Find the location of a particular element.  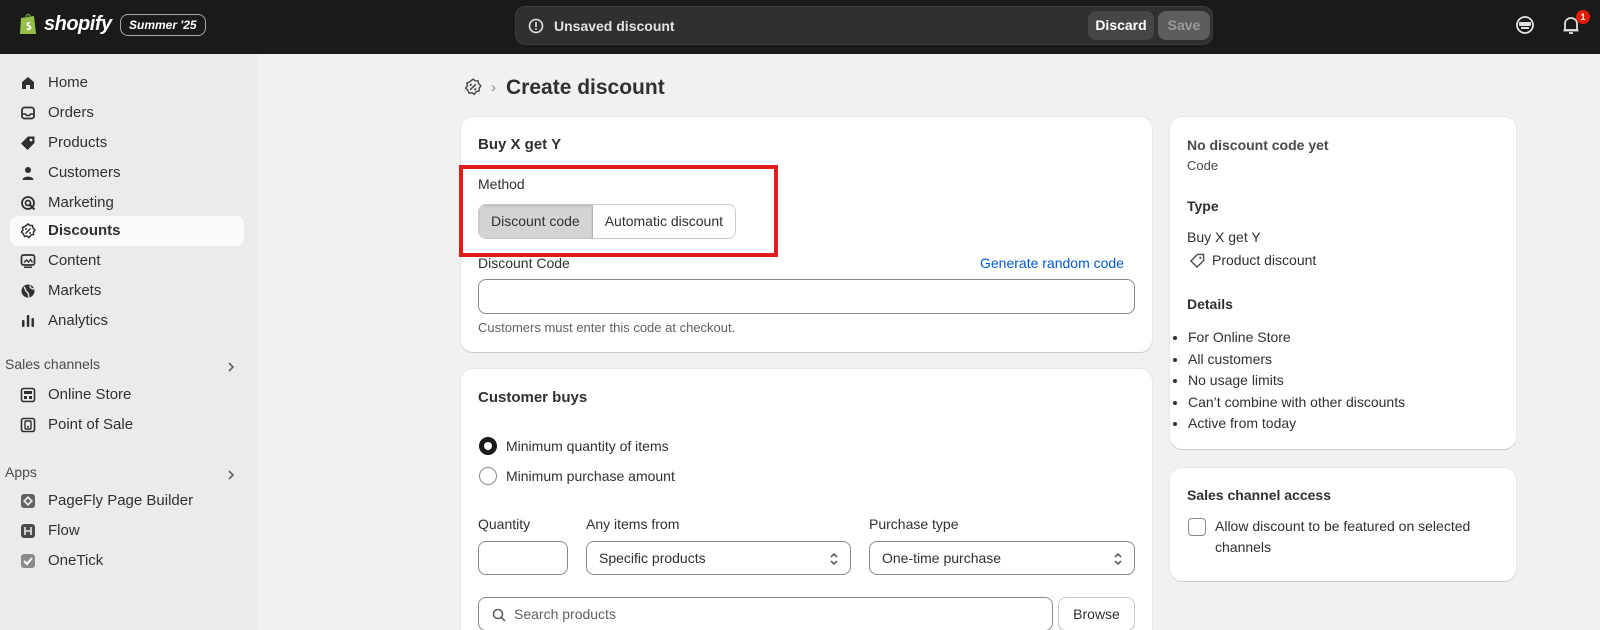

sidebar-item-customers: Customers is located at coordinates (127, 173).